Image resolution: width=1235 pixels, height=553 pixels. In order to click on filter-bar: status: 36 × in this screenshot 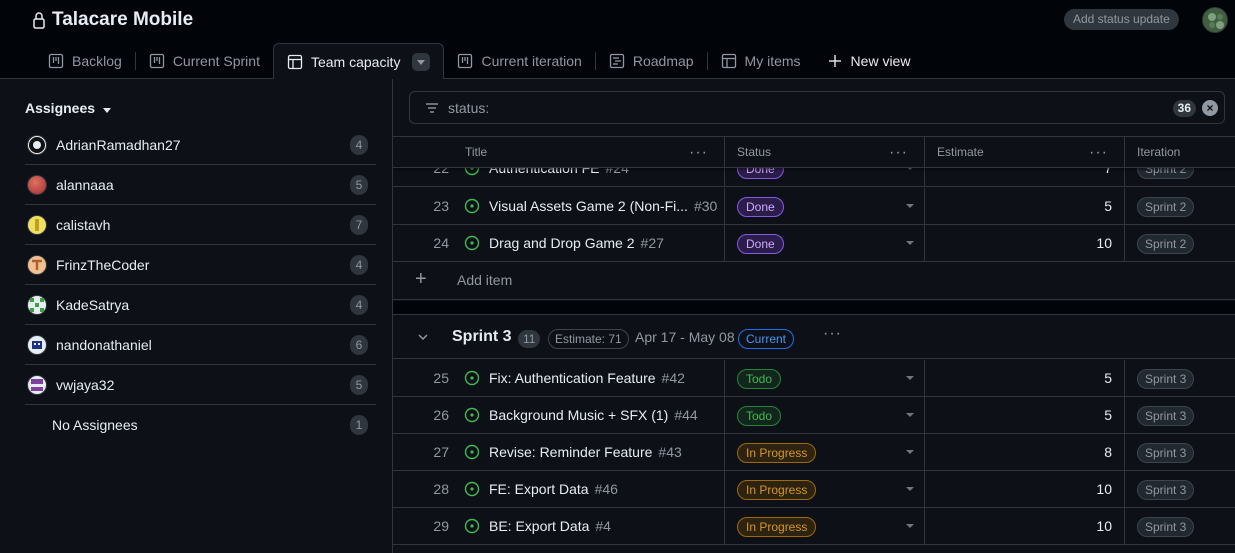, I will do `click(817, 107)`.